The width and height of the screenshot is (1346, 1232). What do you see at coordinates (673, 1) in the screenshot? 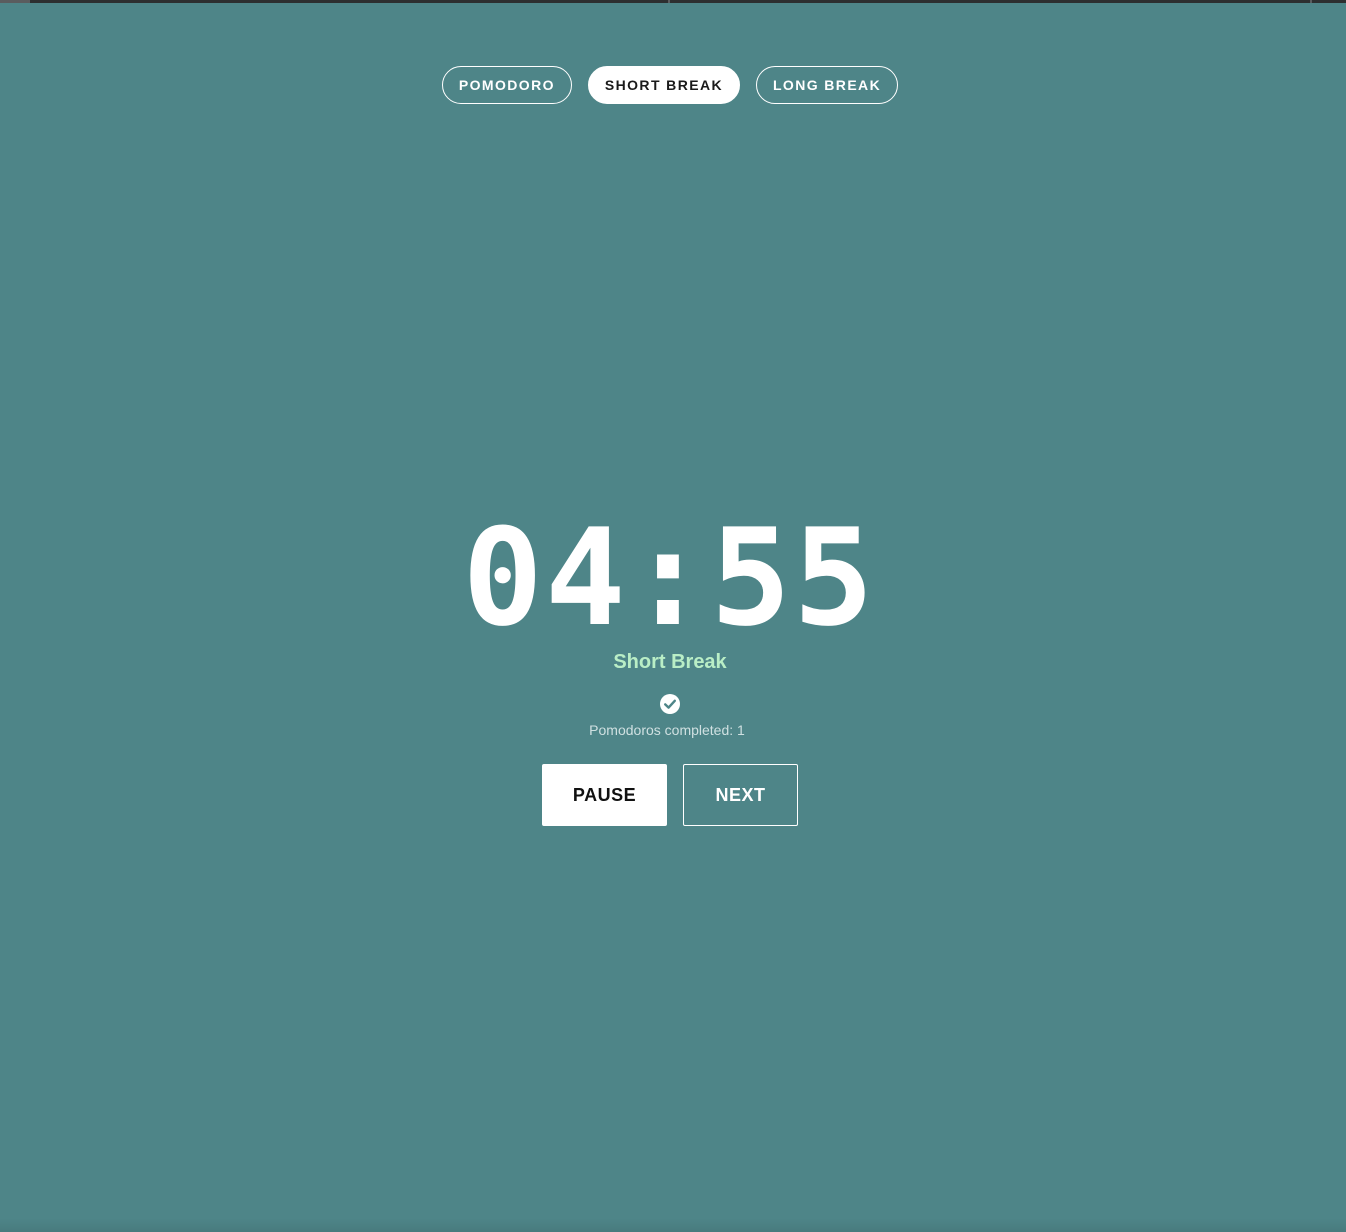
I see `window-top-edge` at bounding box center [673, 1].